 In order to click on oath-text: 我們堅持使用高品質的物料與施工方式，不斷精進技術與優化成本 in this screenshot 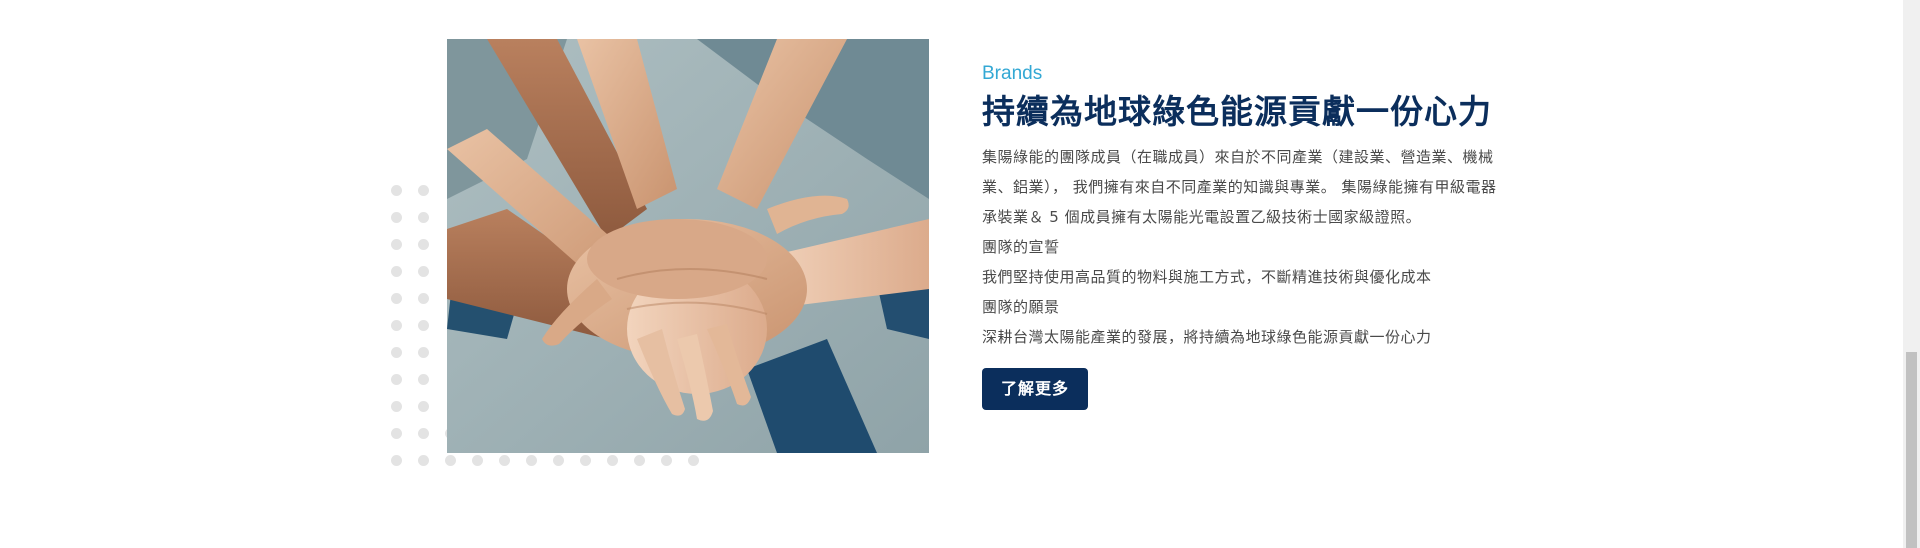, I will do `click(1207, 277)`.